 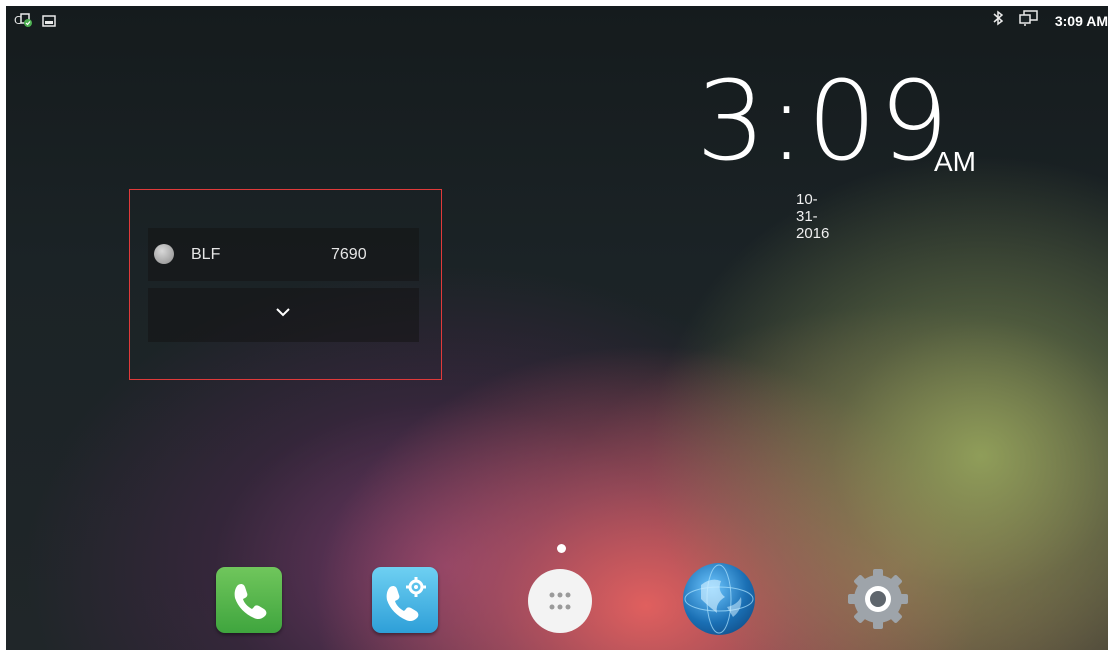 I want to click on app-drawer-icon, so click(x=560, y=601).